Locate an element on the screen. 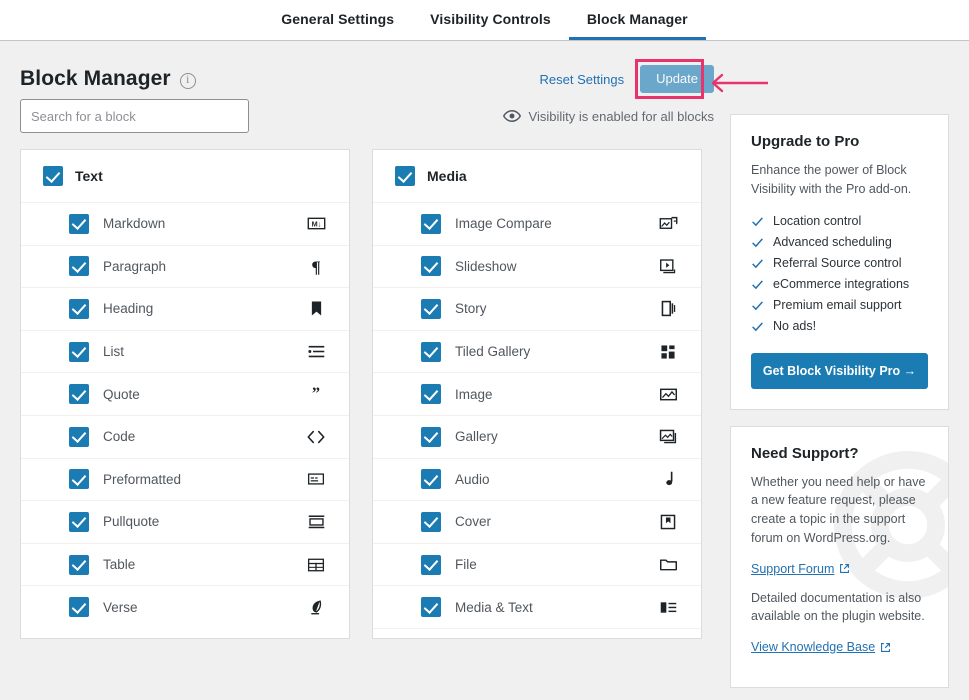 This screenshot has height=700, width=969. category-checkbox-text is located at coordinates (53, 176).